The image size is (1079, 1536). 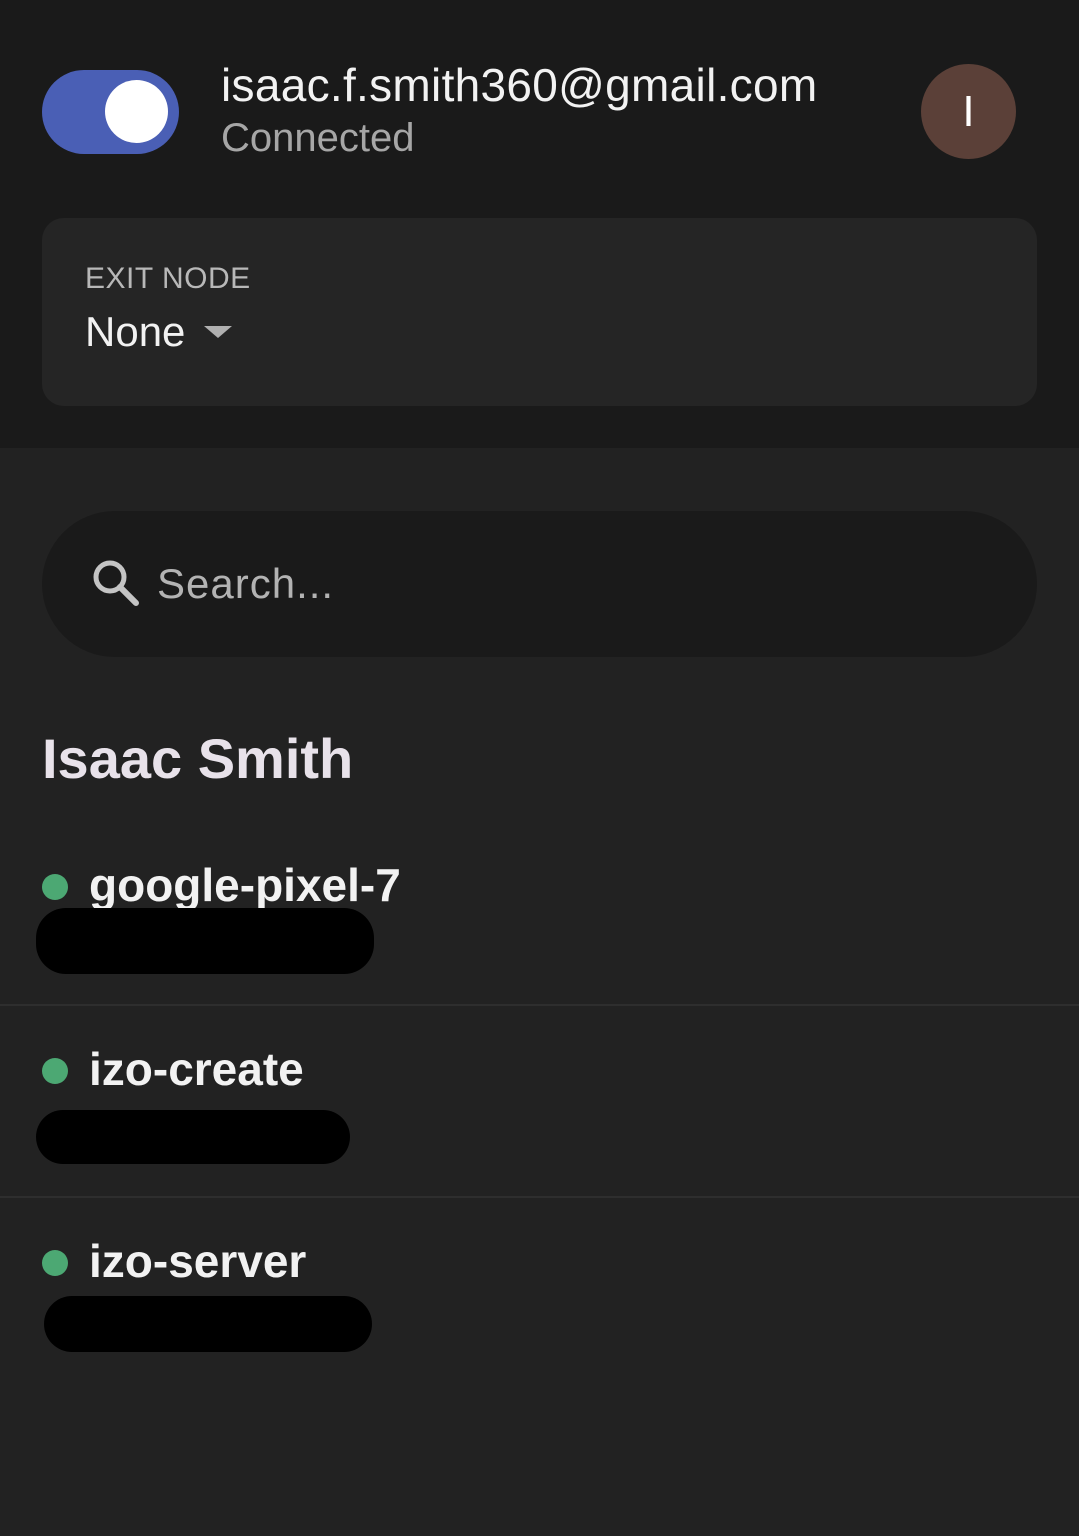 I want to click on device-name: izo-server, so click(x=198, y=1261).